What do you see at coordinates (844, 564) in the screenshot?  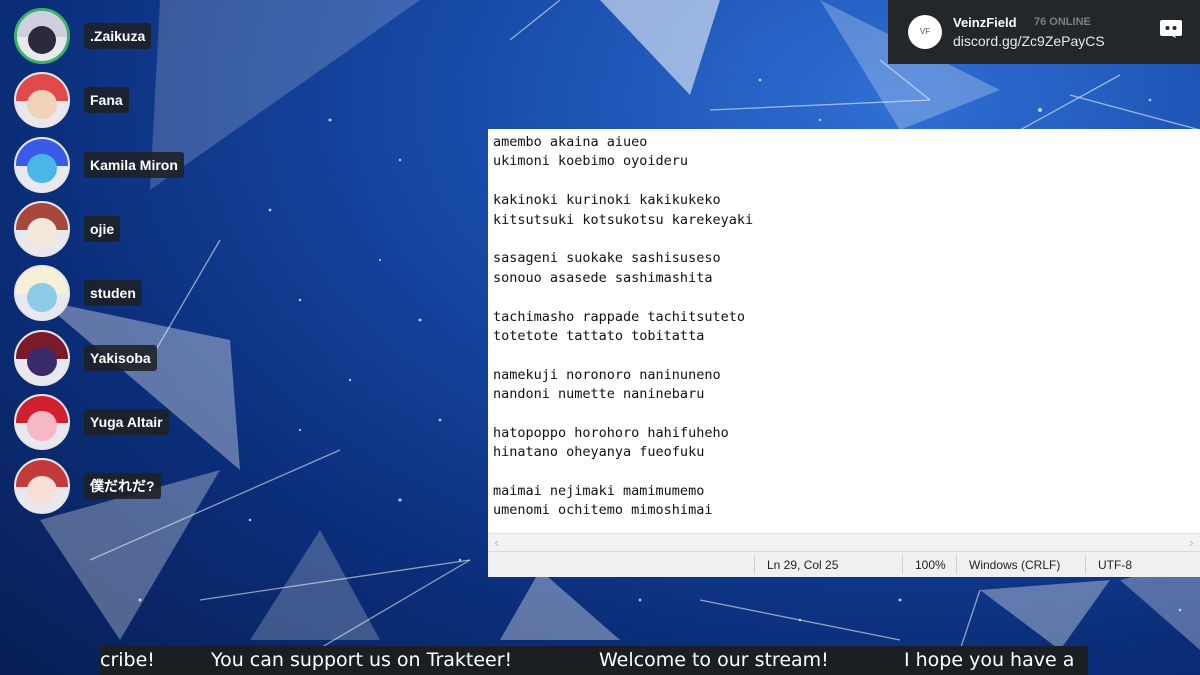 I see `status-bar: Ln 29, Col 25 100% Windows (CRLF) UTF-8` at bounding box center [844, 564].